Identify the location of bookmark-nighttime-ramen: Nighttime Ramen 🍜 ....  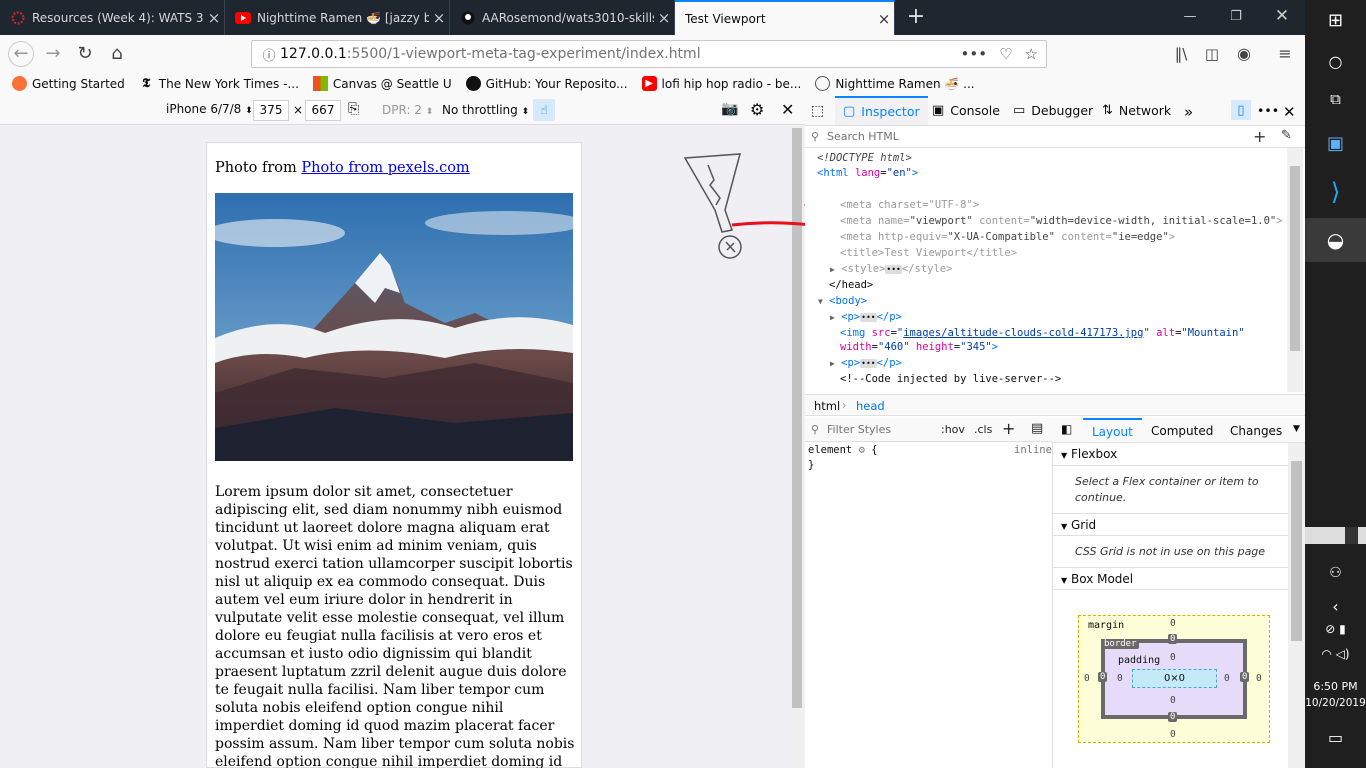
(895, 83).